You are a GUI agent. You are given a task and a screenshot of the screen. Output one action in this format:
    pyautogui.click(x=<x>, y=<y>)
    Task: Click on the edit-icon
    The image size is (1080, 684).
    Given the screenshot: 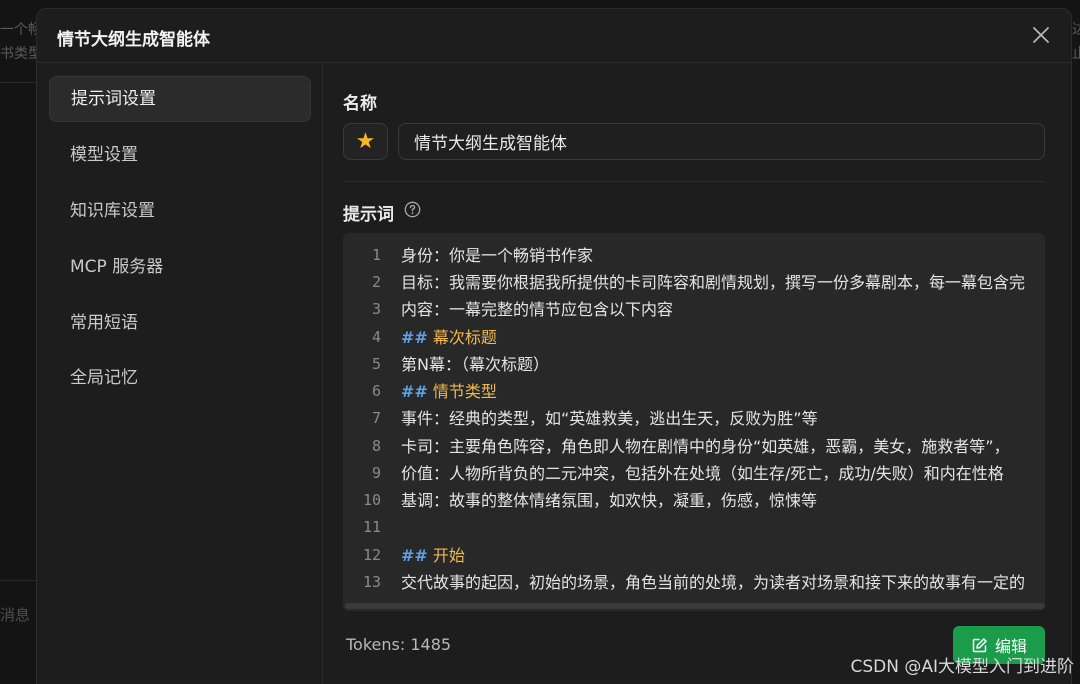 What is the action you would take?
    pyautogui.click(x=979, y=644)
    